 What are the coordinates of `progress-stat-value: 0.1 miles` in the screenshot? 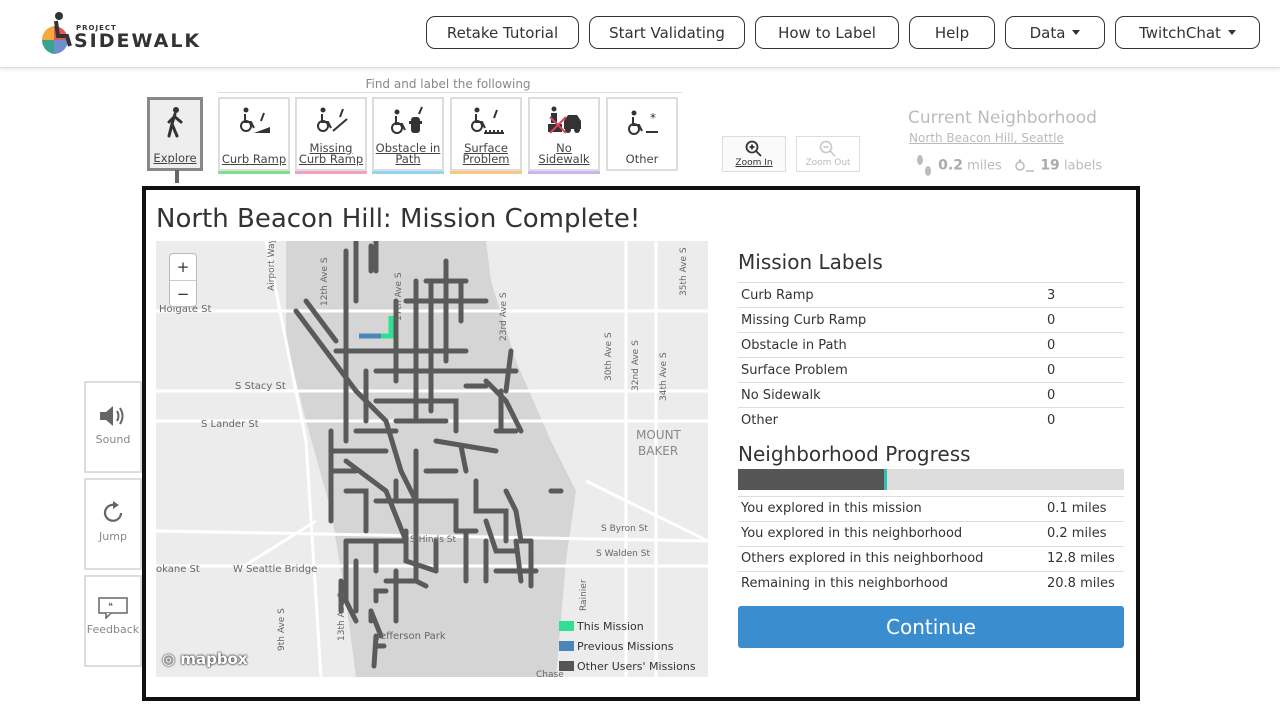 It's located at (1084, 508).